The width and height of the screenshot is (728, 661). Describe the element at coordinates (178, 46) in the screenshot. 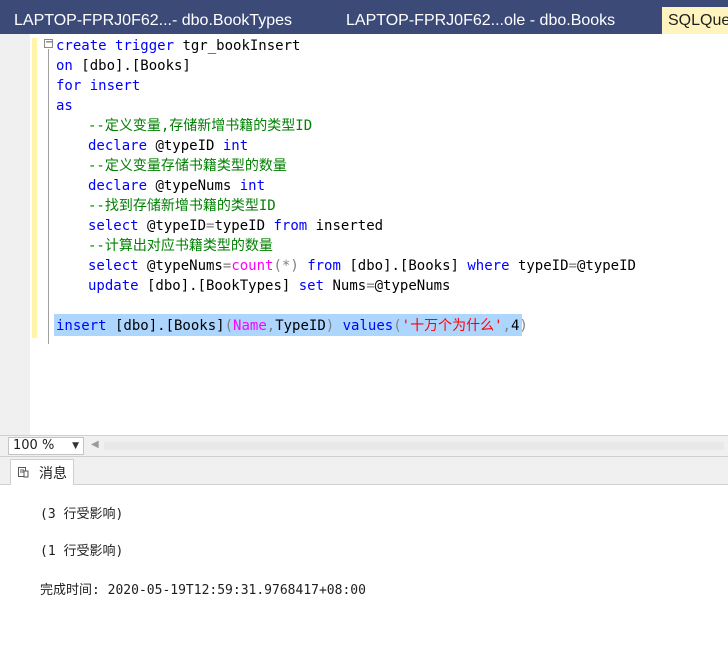

I see `code-line: create trigger tgr_bookInsert` at that location.